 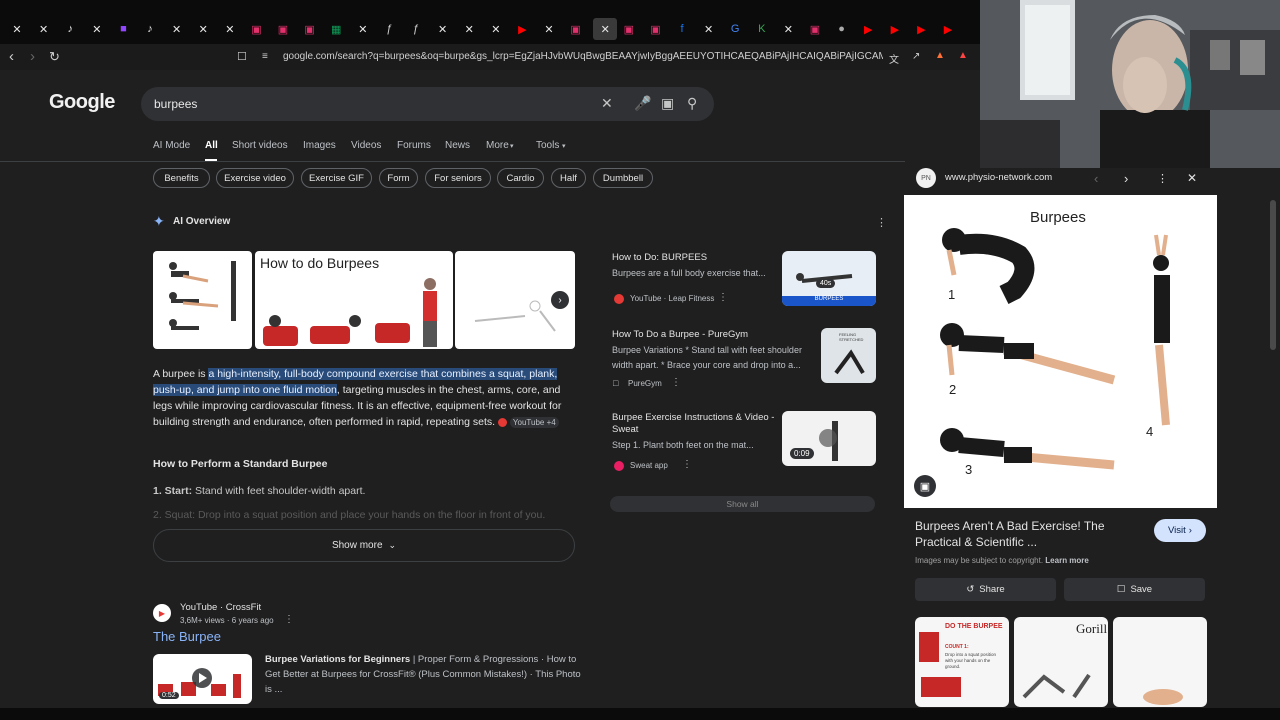 What do you see at coordinates (82, 102) in the screenshot?
I see `google-logo: Google` at bounding box center [82, 102].